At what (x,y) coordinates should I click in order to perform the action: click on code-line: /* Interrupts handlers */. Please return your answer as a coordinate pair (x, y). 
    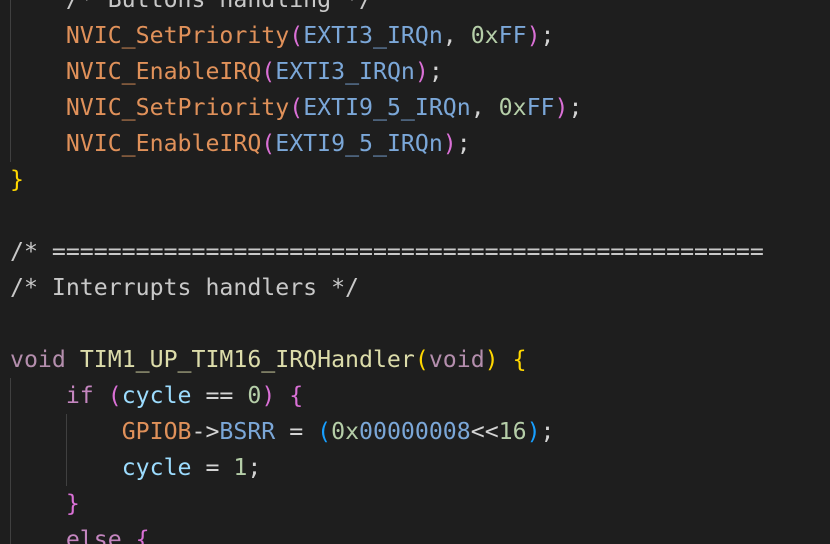
    Looking at the image, I should click on (387, 288).